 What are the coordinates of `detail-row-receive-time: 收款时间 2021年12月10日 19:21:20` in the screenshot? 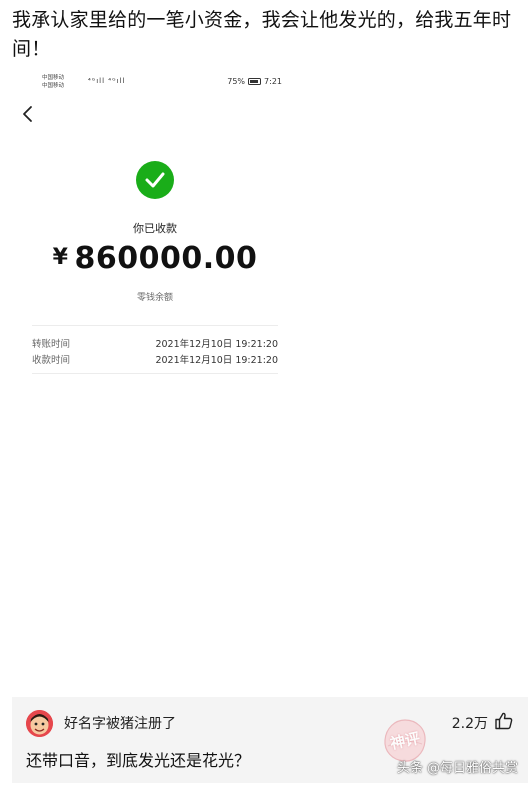 It's located at (155, 359).